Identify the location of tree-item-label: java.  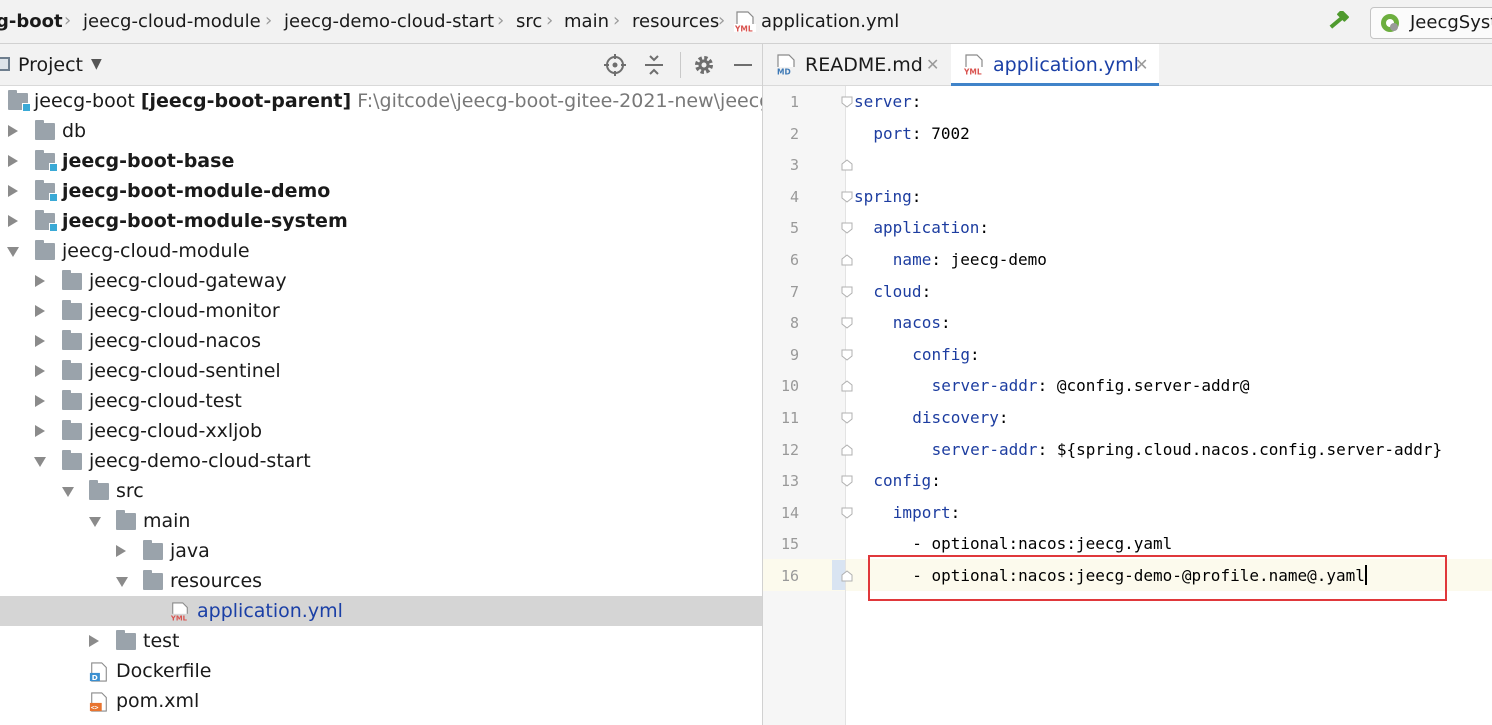
(190, 551).